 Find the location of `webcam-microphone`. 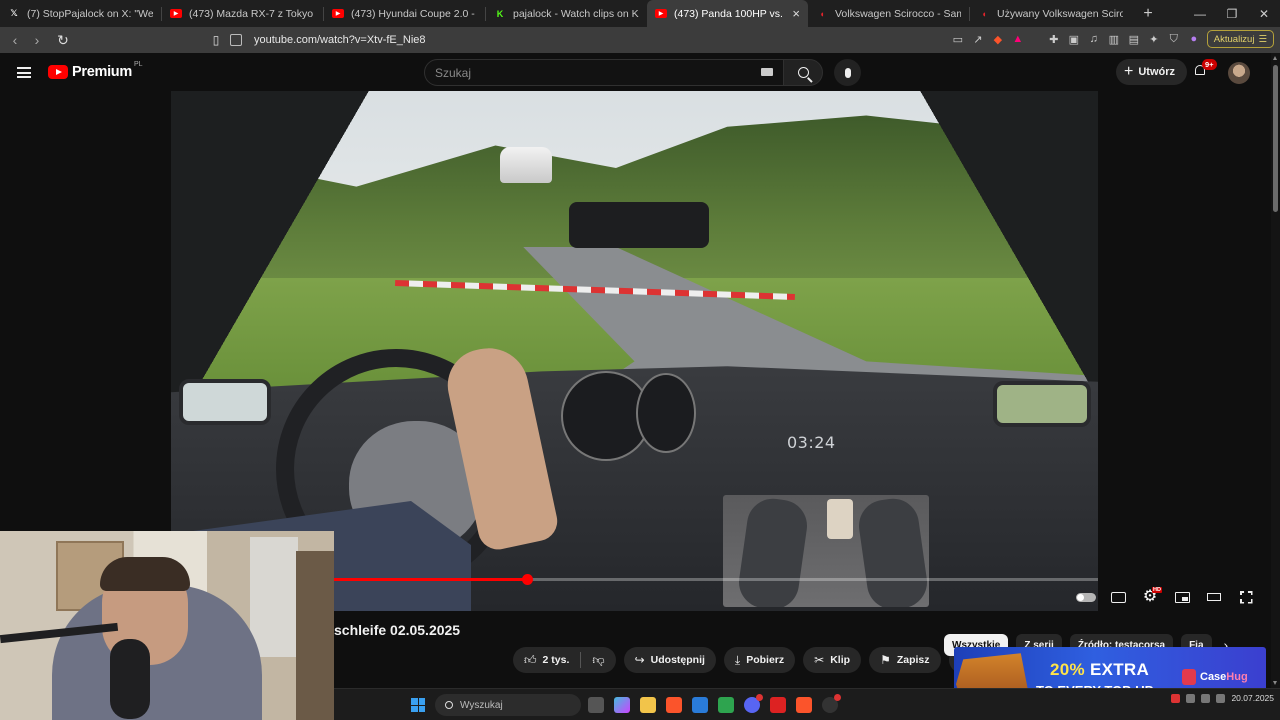

webcam-microphone is located at coordinates (130, 679).